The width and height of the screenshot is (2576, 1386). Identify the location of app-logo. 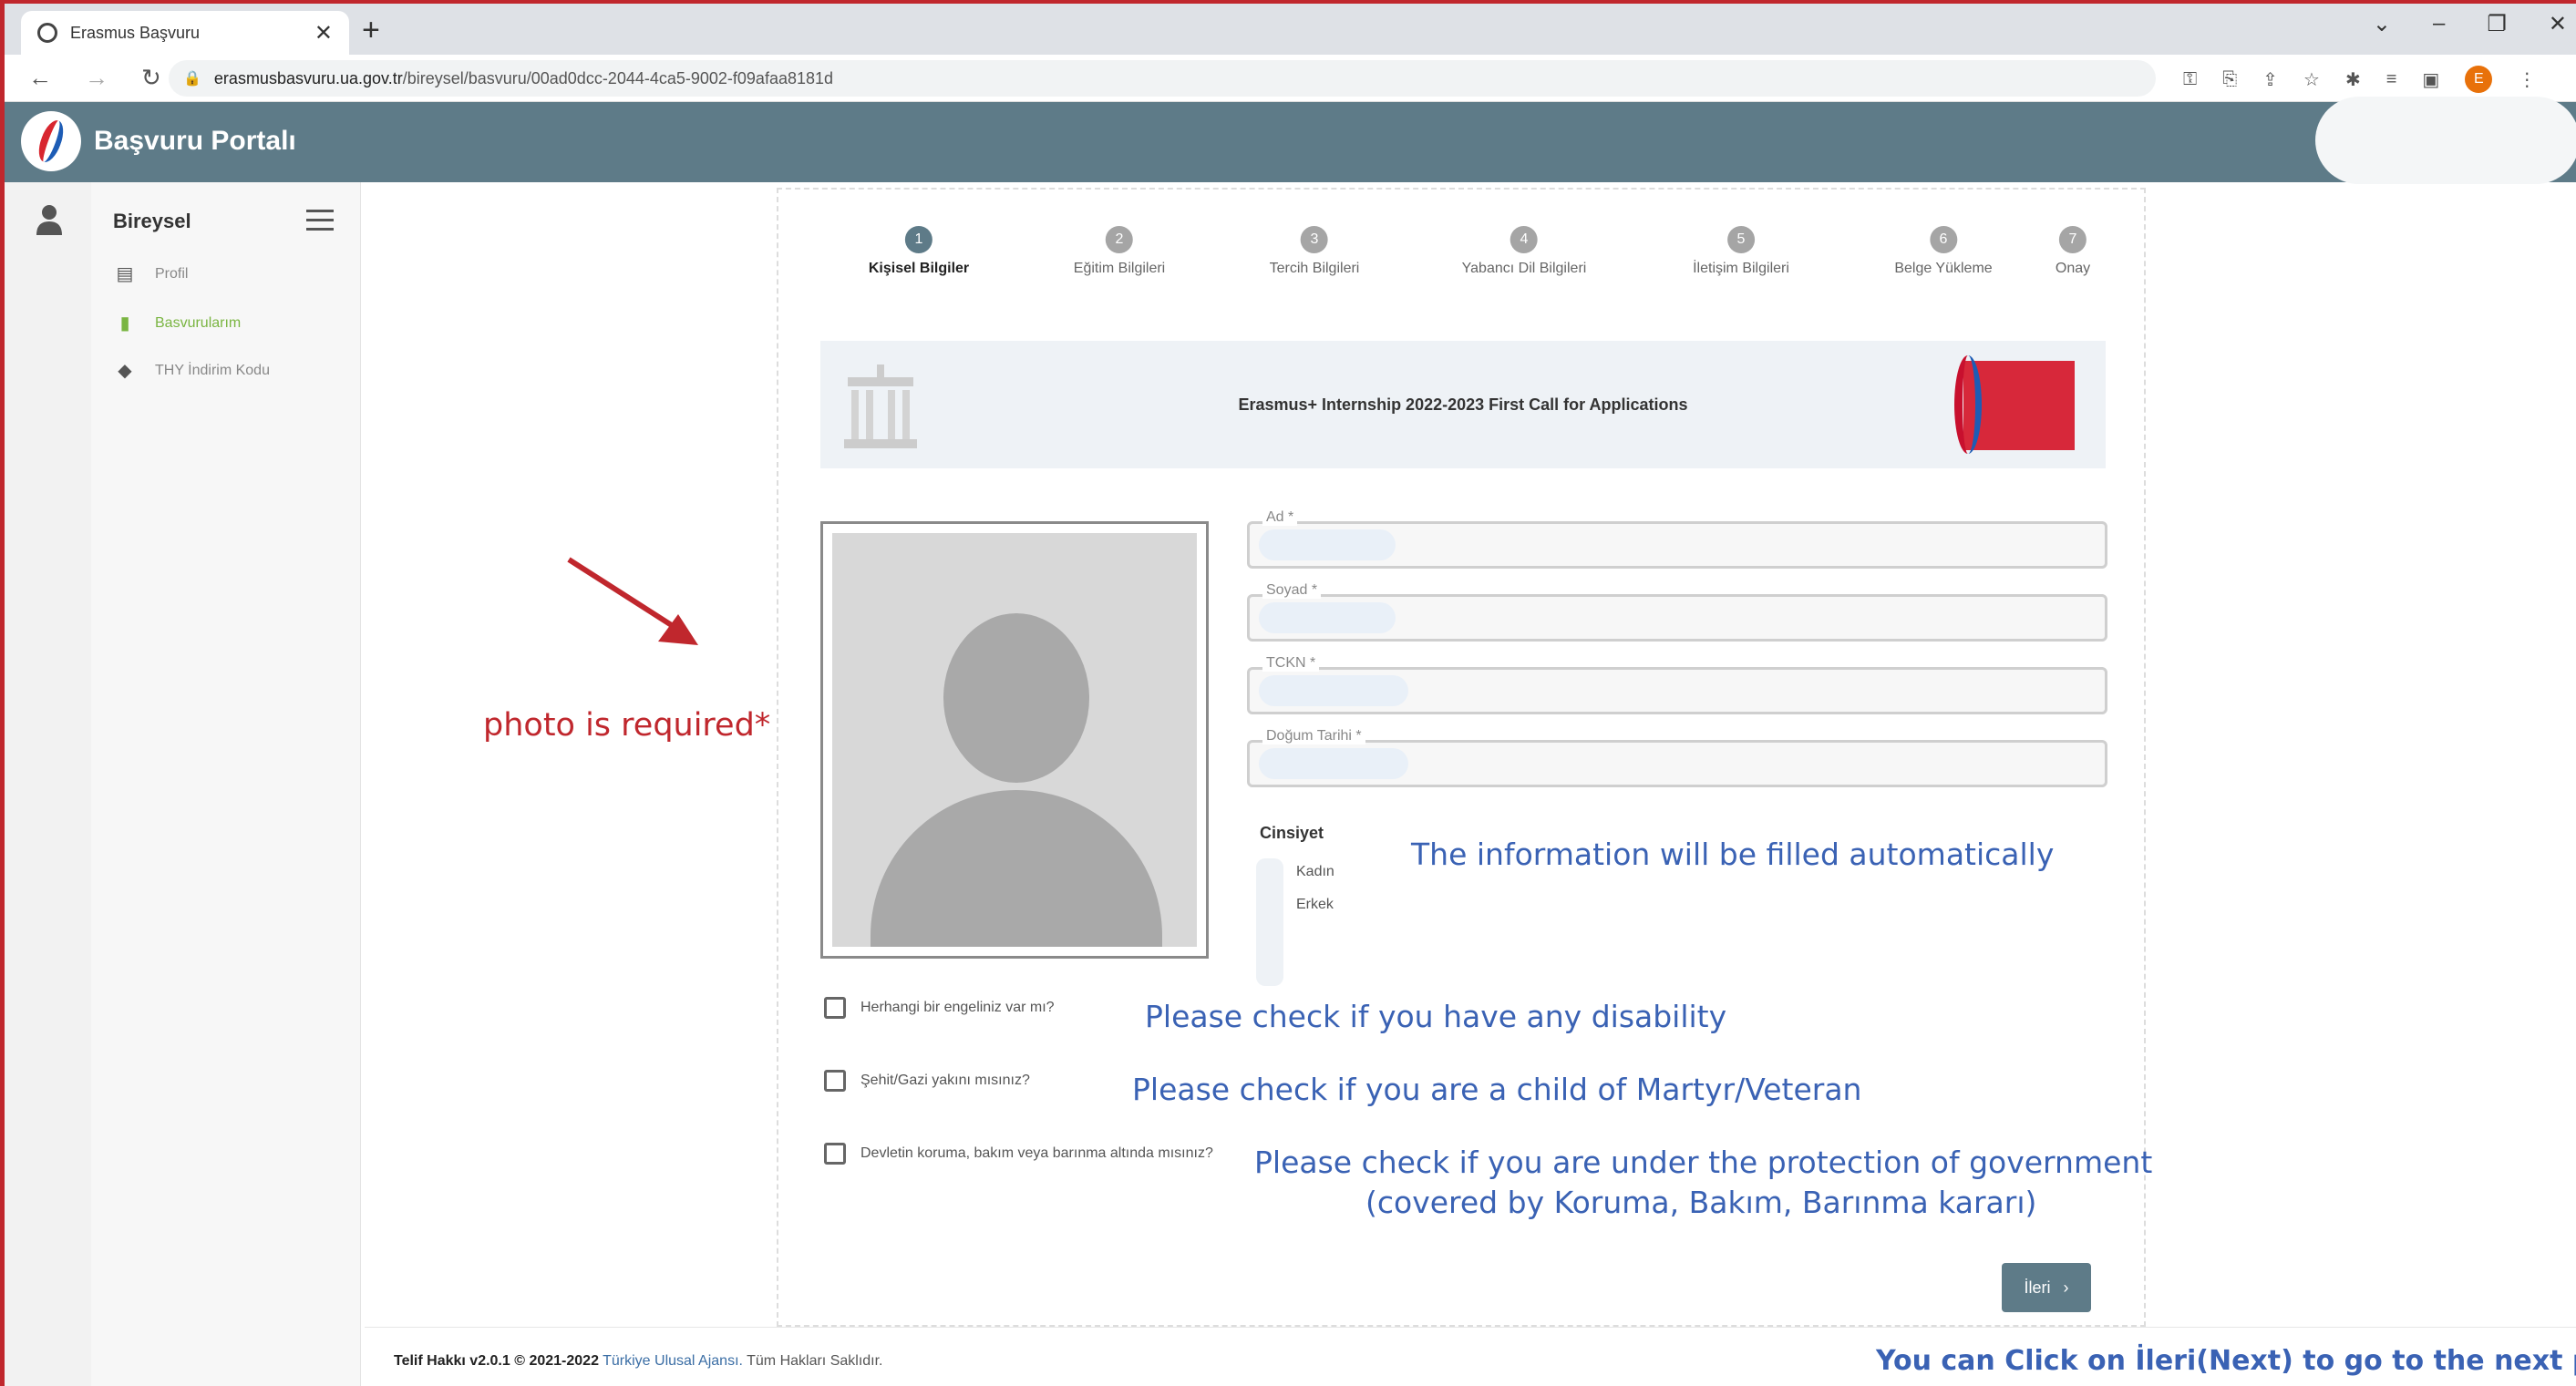
(51, 141).